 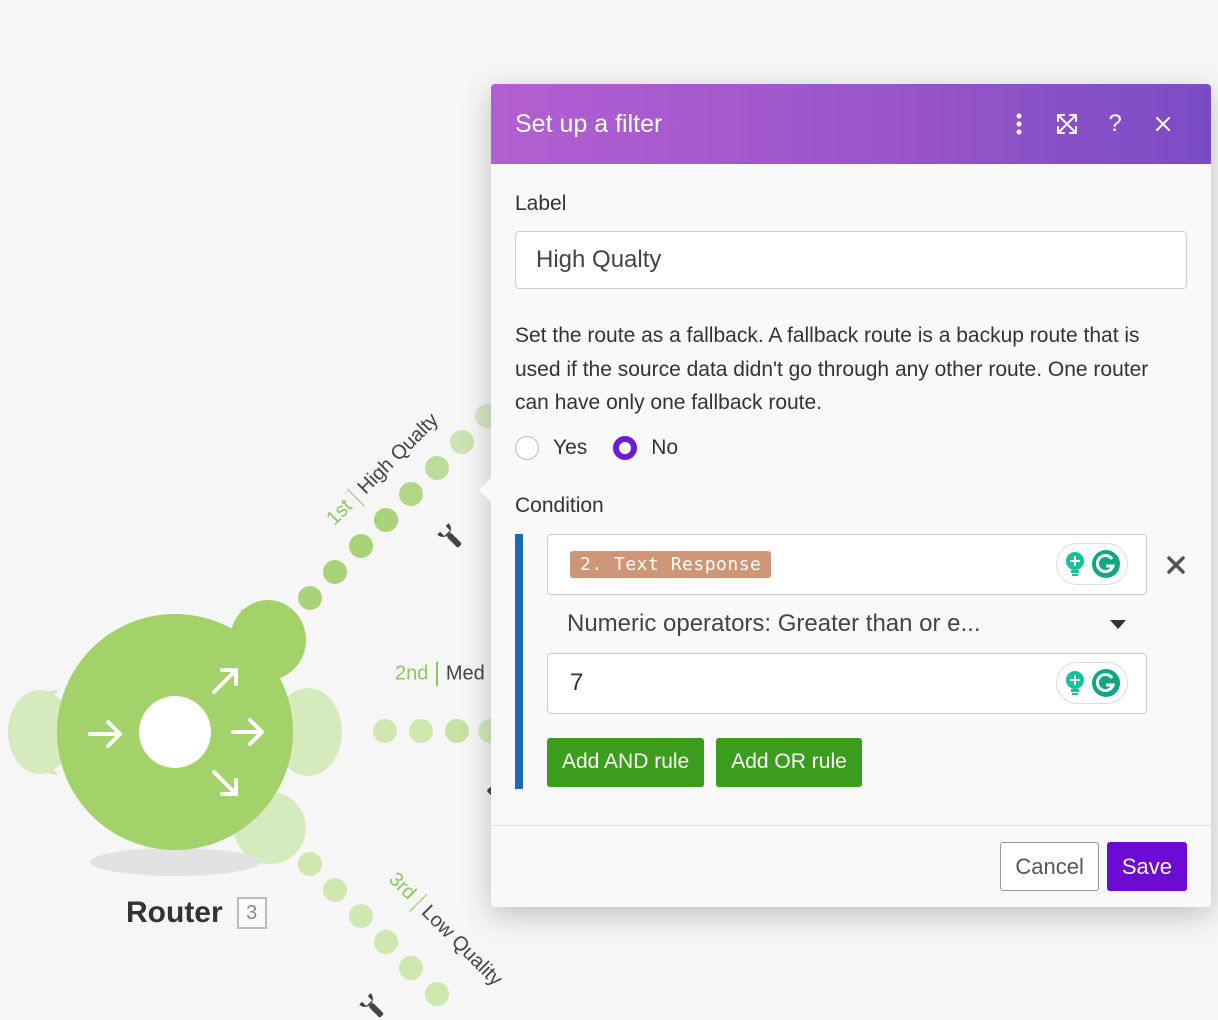 What do you see at coordinates (440, 674) in the screenshot?
I see `route-2-label: 2nd Med` at bounding box center [440, 674].